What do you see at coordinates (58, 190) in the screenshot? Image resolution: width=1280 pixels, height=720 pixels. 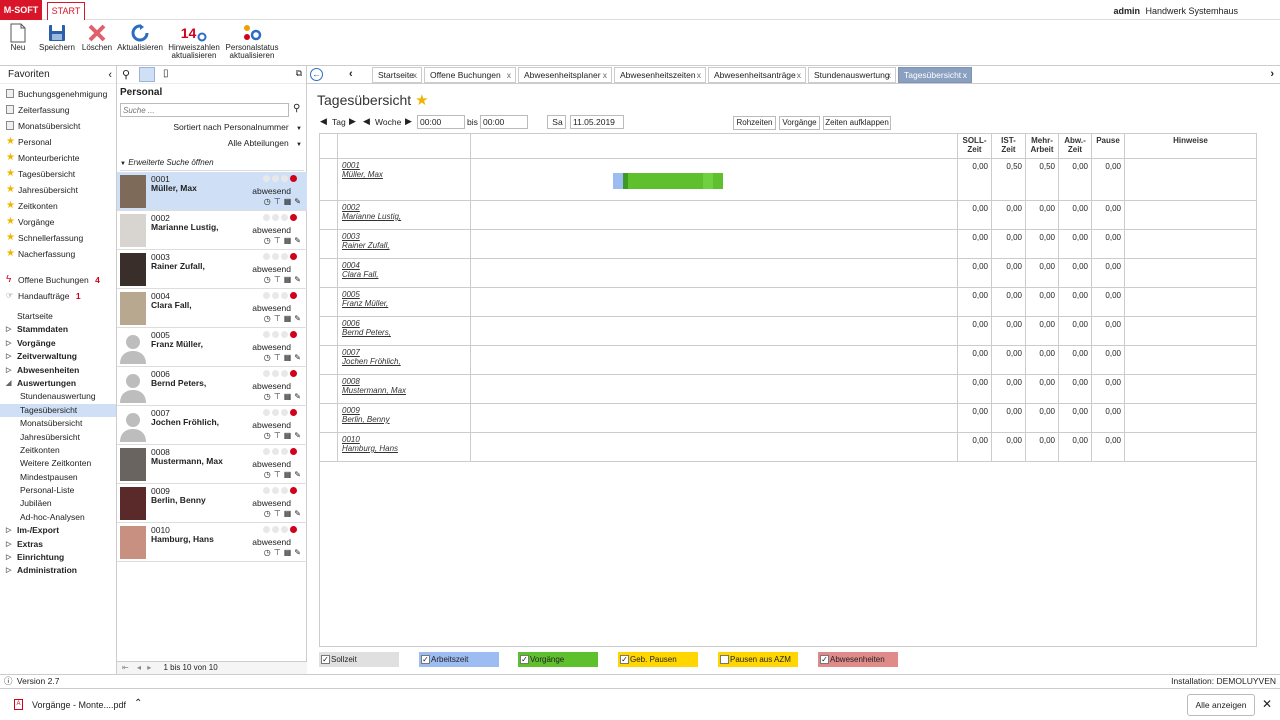 I see `favorite-item: ★ Jahresübersicht` at bounding box center [58, 190].